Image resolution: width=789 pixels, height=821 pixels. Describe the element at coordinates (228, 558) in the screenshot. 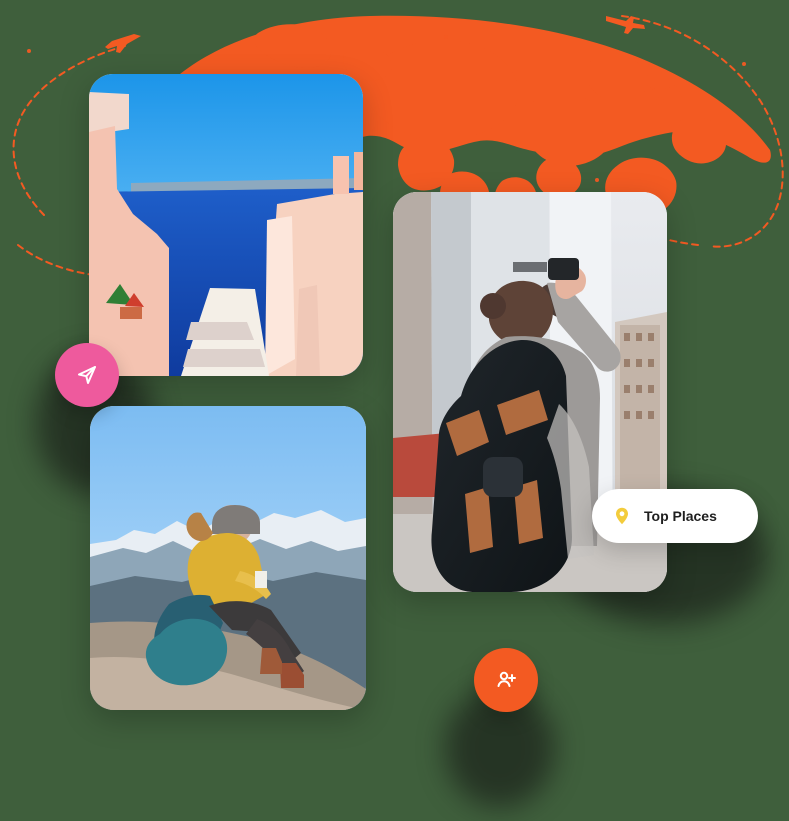

I see `photo-mountain-traveler` at that location.